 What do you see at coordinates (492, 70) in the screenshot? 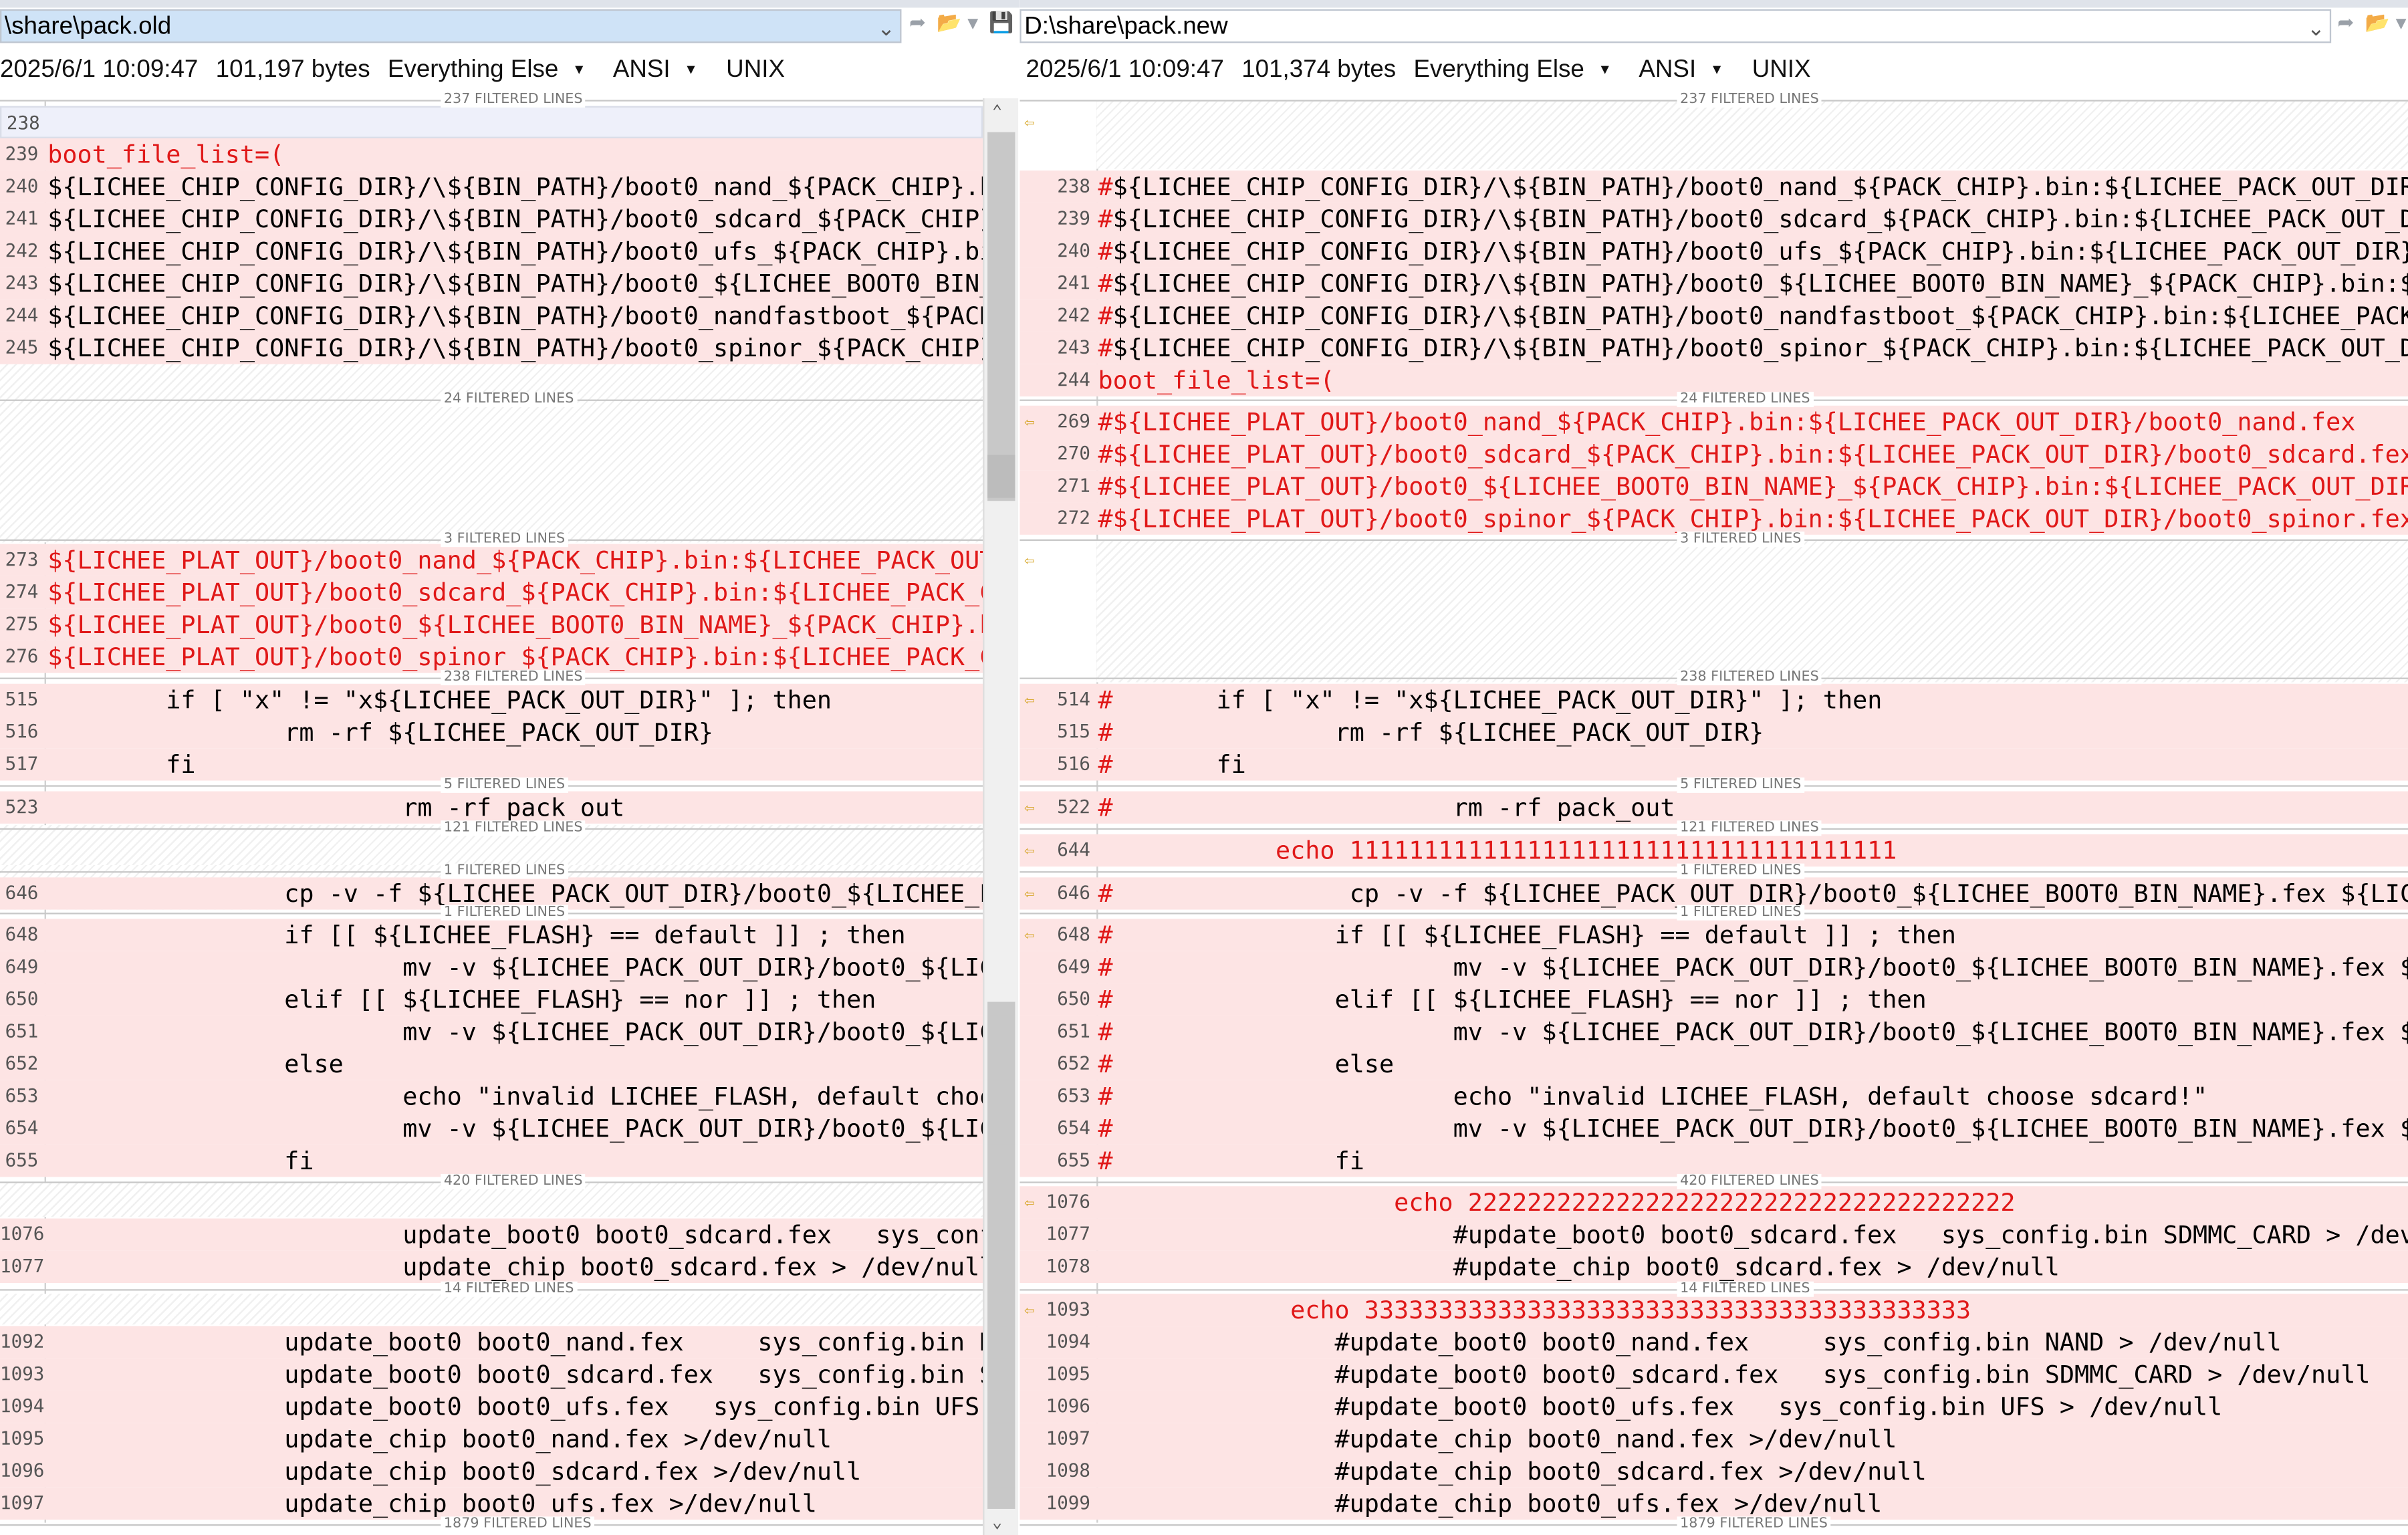
I see `left-filter-select: Everything Else ▼` at bounding box center [492, 70].